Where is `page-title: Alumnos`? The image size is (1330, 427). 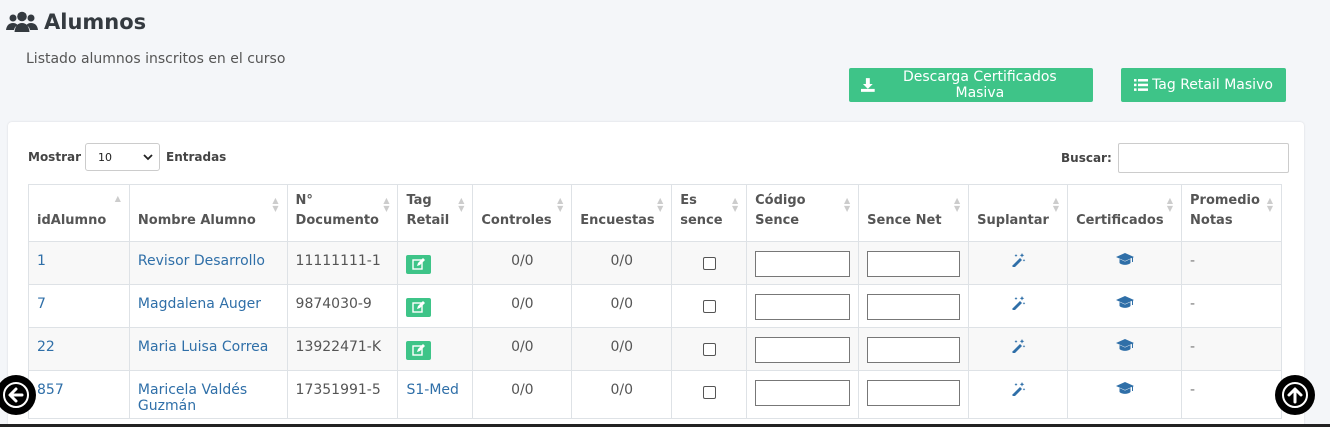 page-title: Alumnos is located at coordinates (95, 22).